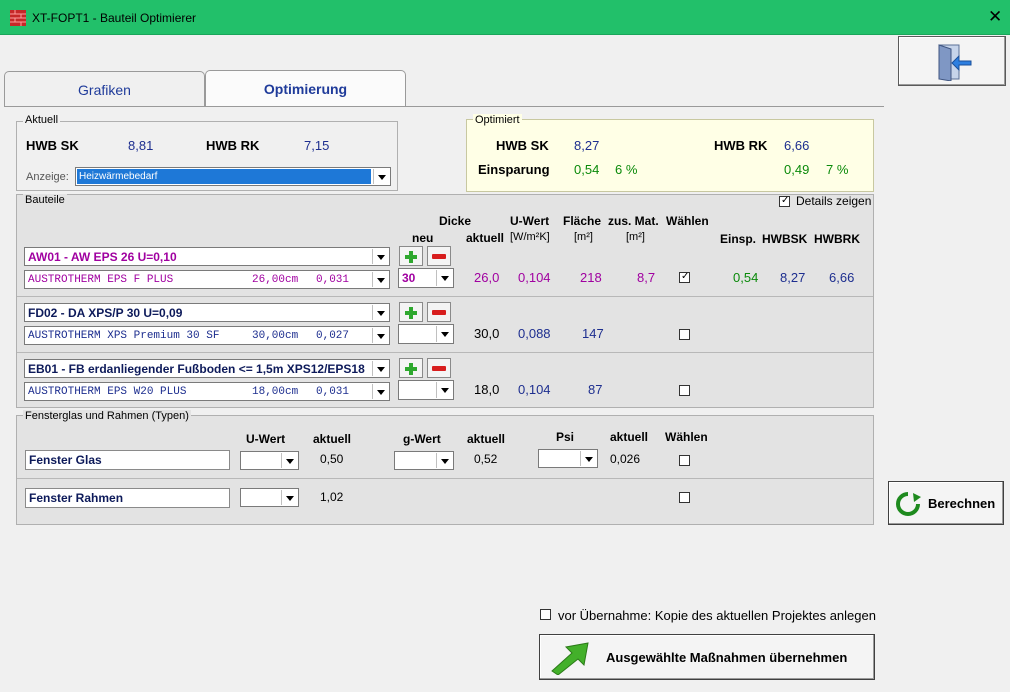 The width and height of the screenshot is (1010, 692). Describe the element at coordinates (793, 277) in the screenshot. I see `hwbsk-1: 8,27` at that location.